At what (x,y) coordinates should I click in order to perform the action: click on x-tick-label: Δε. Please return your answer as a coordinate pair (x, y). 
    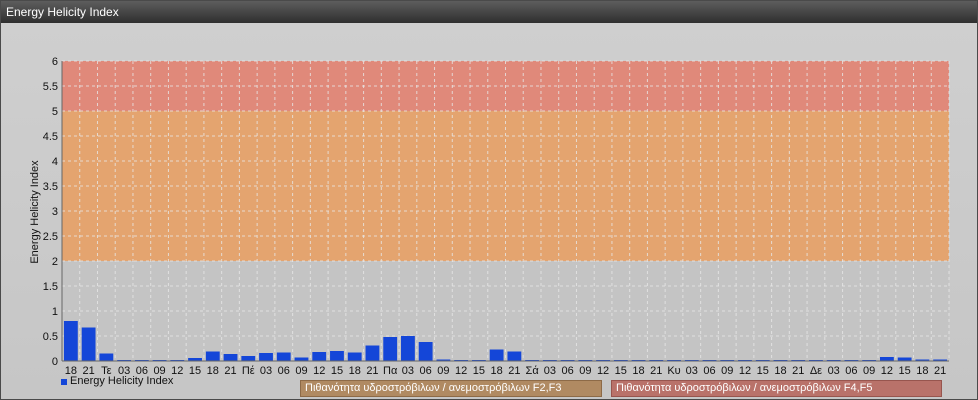
    Looking at the image, I should click on (816, 371).